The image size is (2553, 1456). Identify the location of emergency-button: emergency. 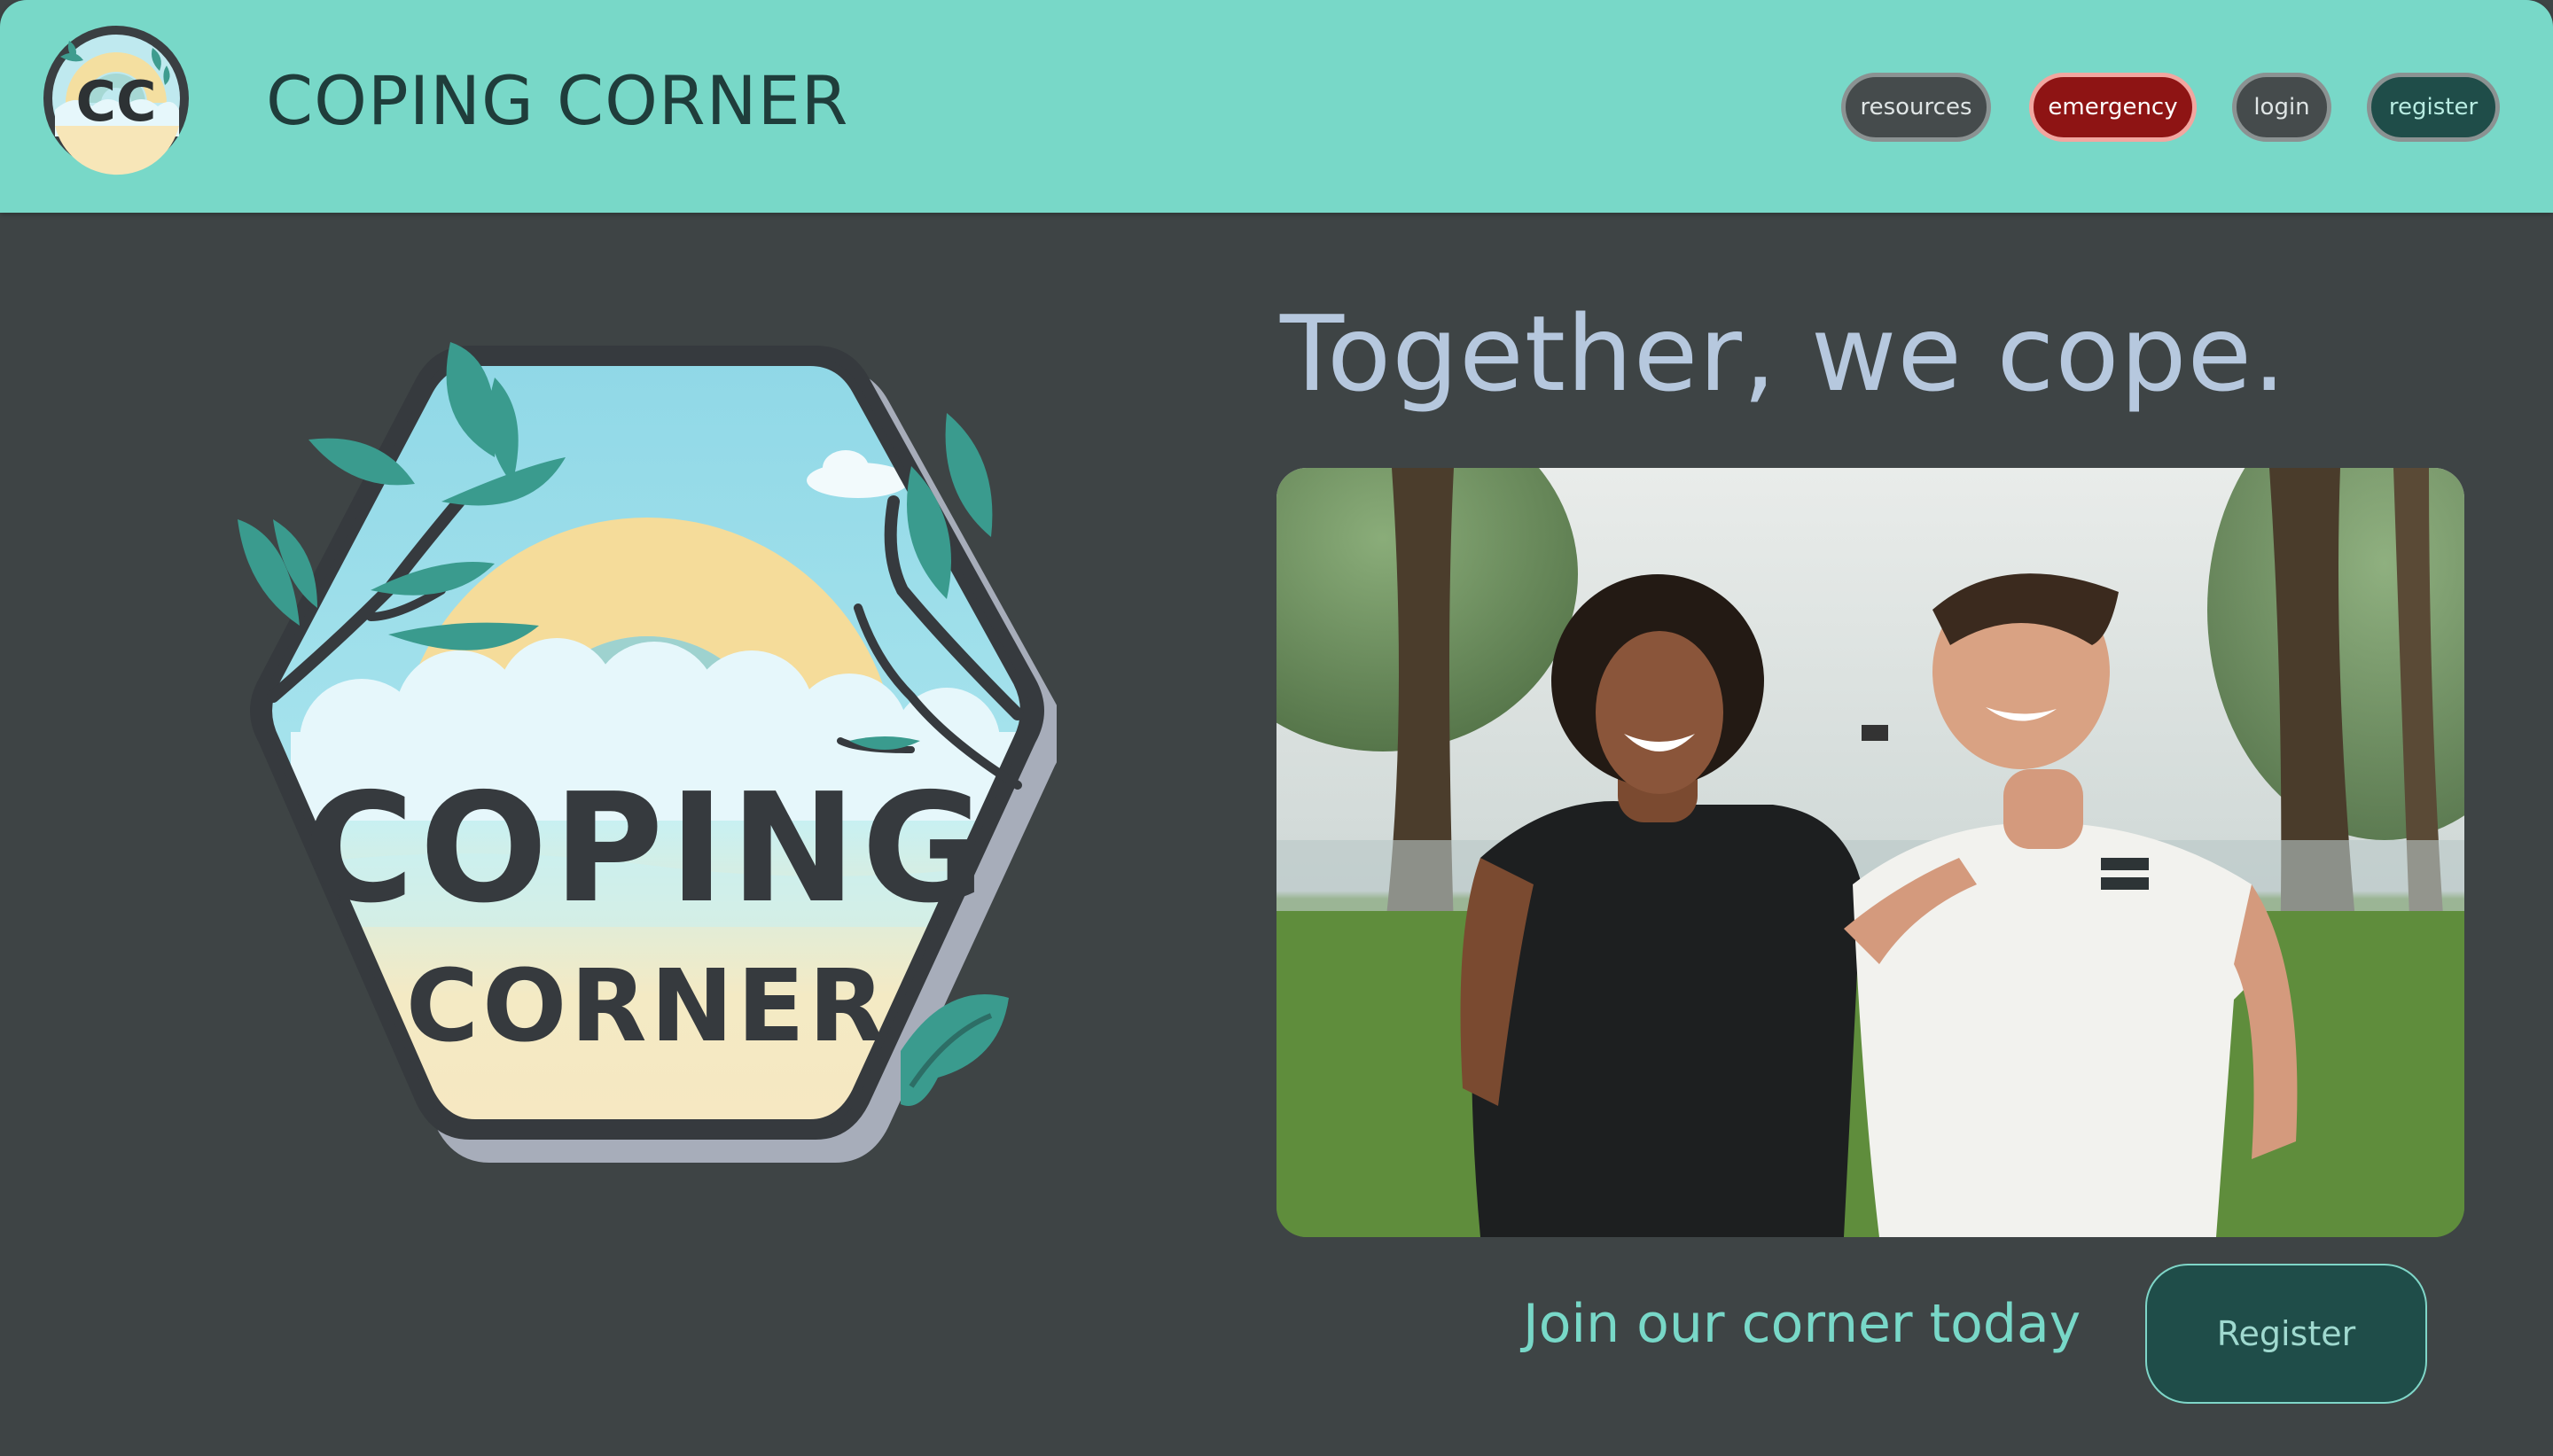
(2113, 107).